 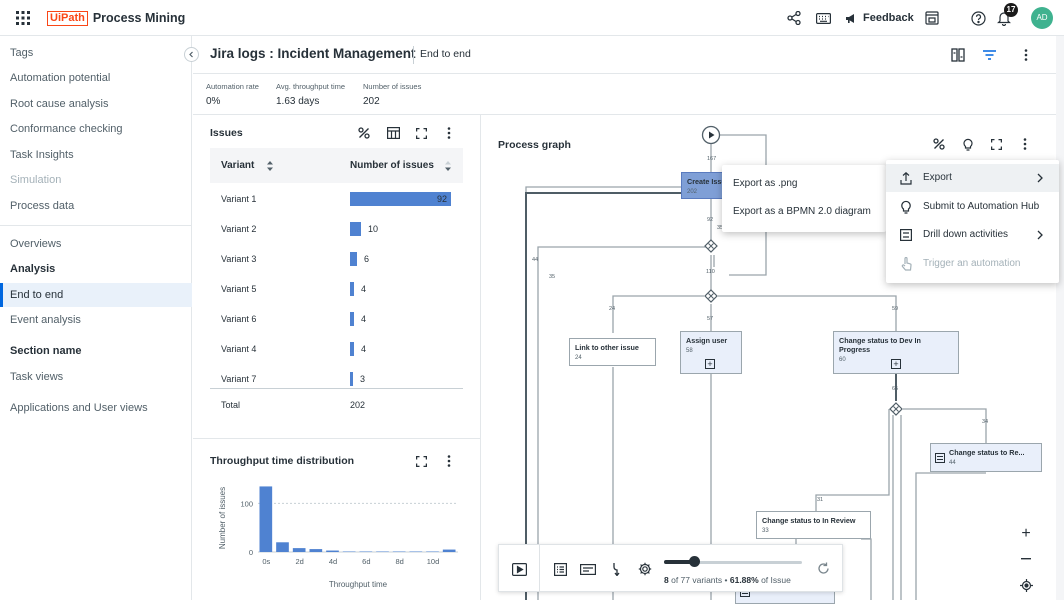 I want to click on sidebar-item-label: Conformance checking, so click(x=66, y=129).